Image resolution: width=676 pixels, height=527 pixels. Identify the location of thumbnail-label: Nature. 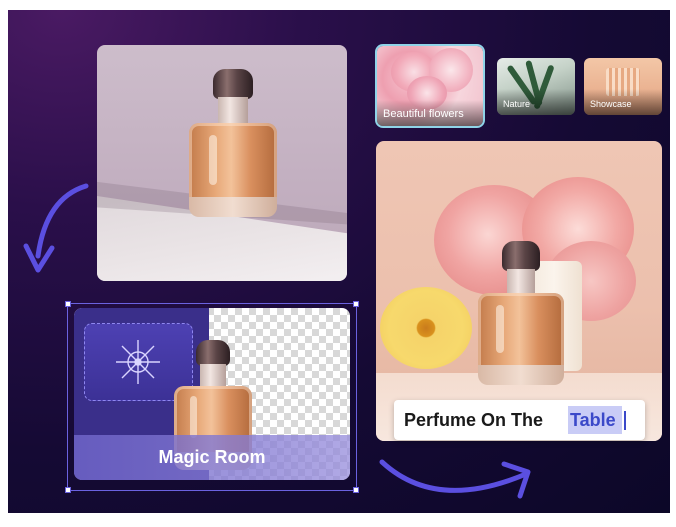
(517, 104).